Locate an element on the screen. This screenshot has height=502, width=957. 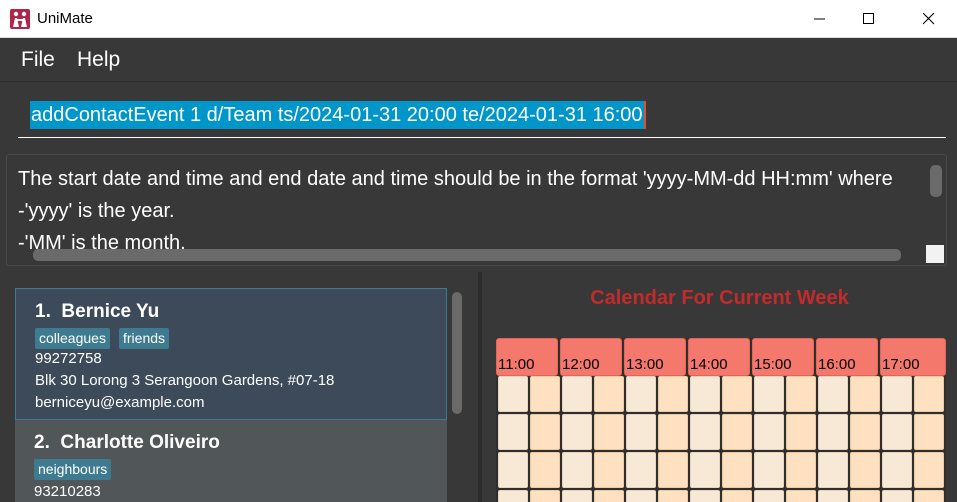
menu-help: Help is located at coordinates (98, 60).